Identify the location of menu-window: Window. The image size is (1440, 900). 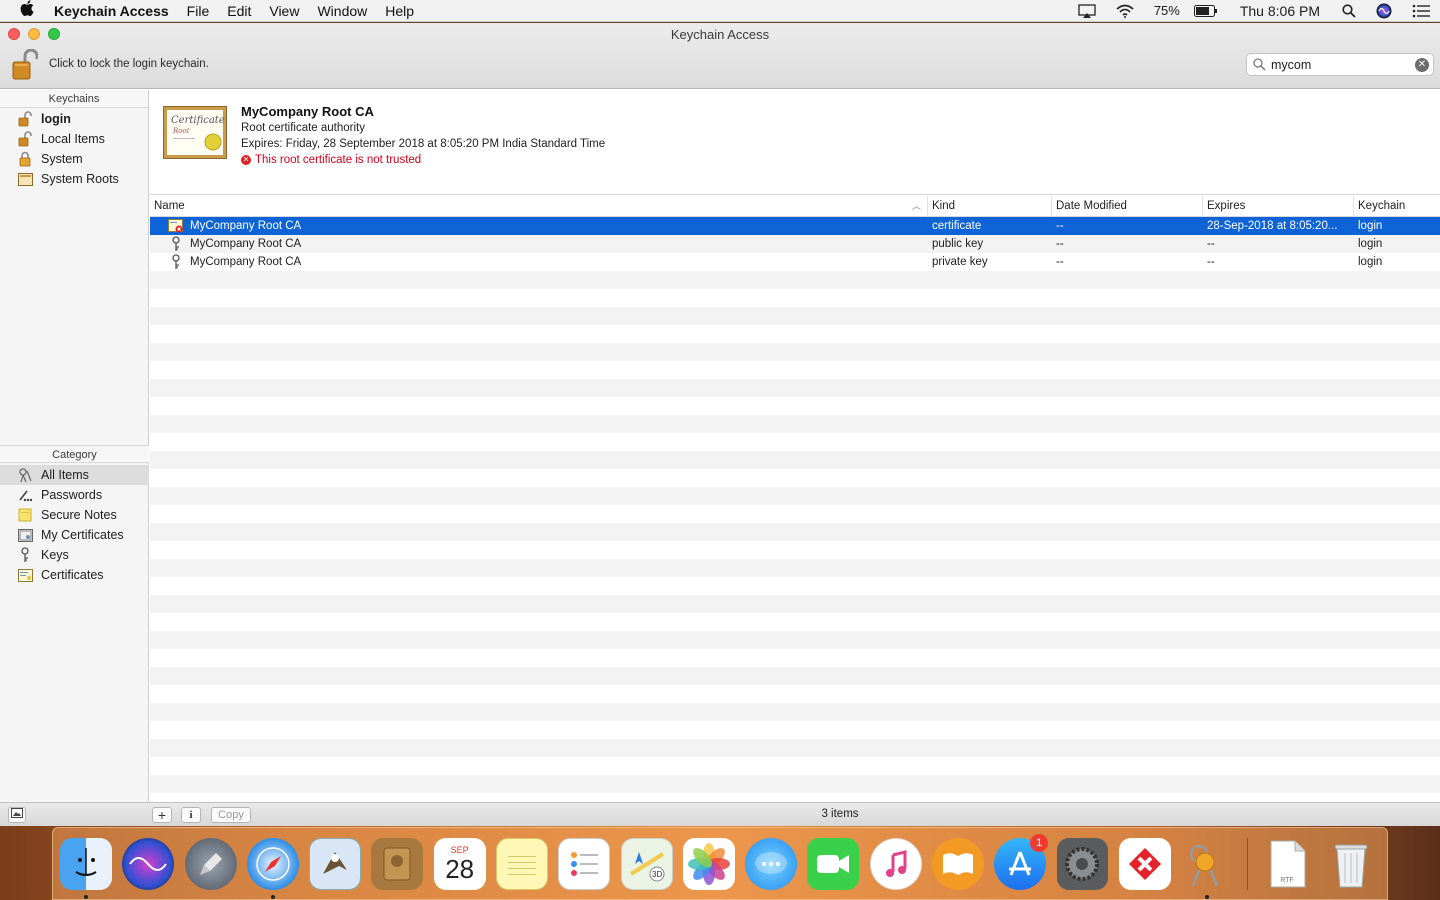
(342, 11).